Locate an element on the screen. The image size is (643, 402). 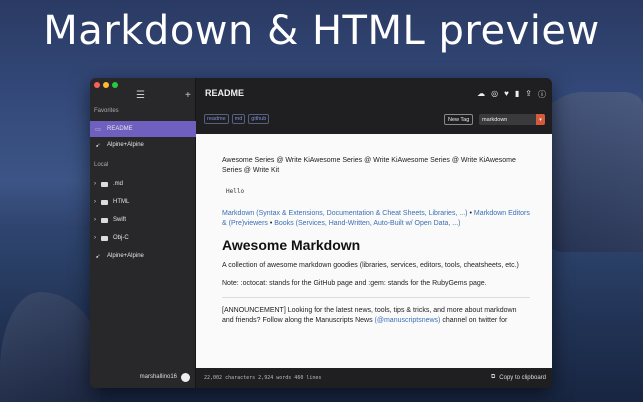
tag-select-value: markdown is located at coordinates (495, 119).